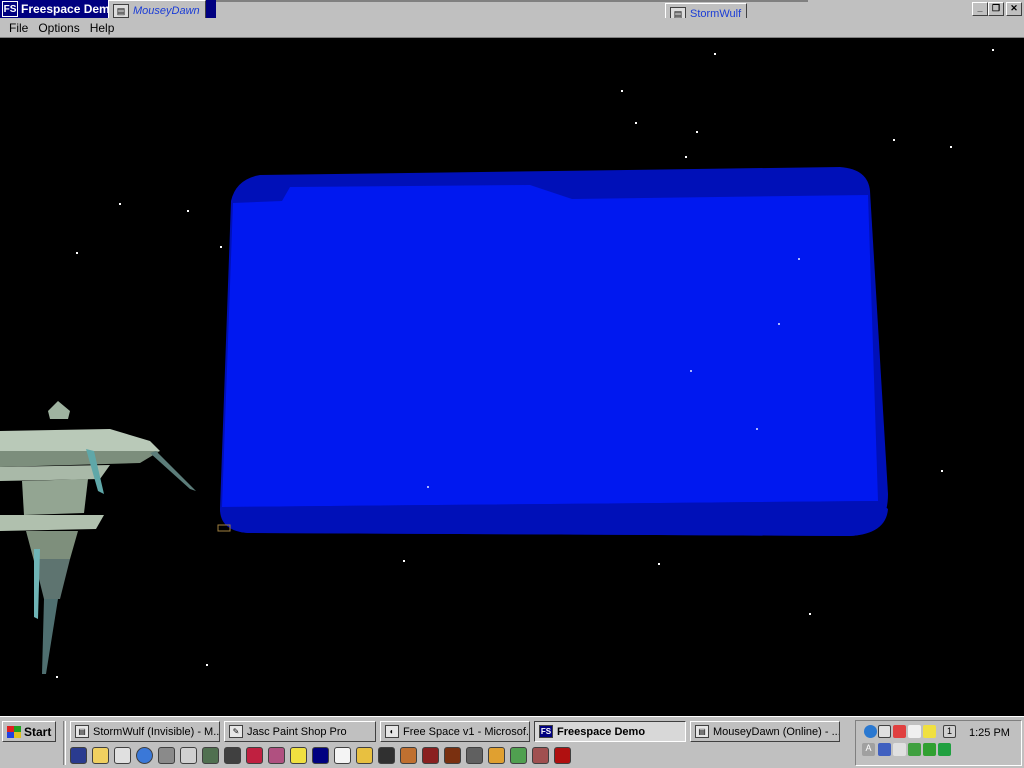  What do you see at coordinates (546, 731) in the screenshot?
I see `fs-icon: FS` at bounding box center [546, 731].